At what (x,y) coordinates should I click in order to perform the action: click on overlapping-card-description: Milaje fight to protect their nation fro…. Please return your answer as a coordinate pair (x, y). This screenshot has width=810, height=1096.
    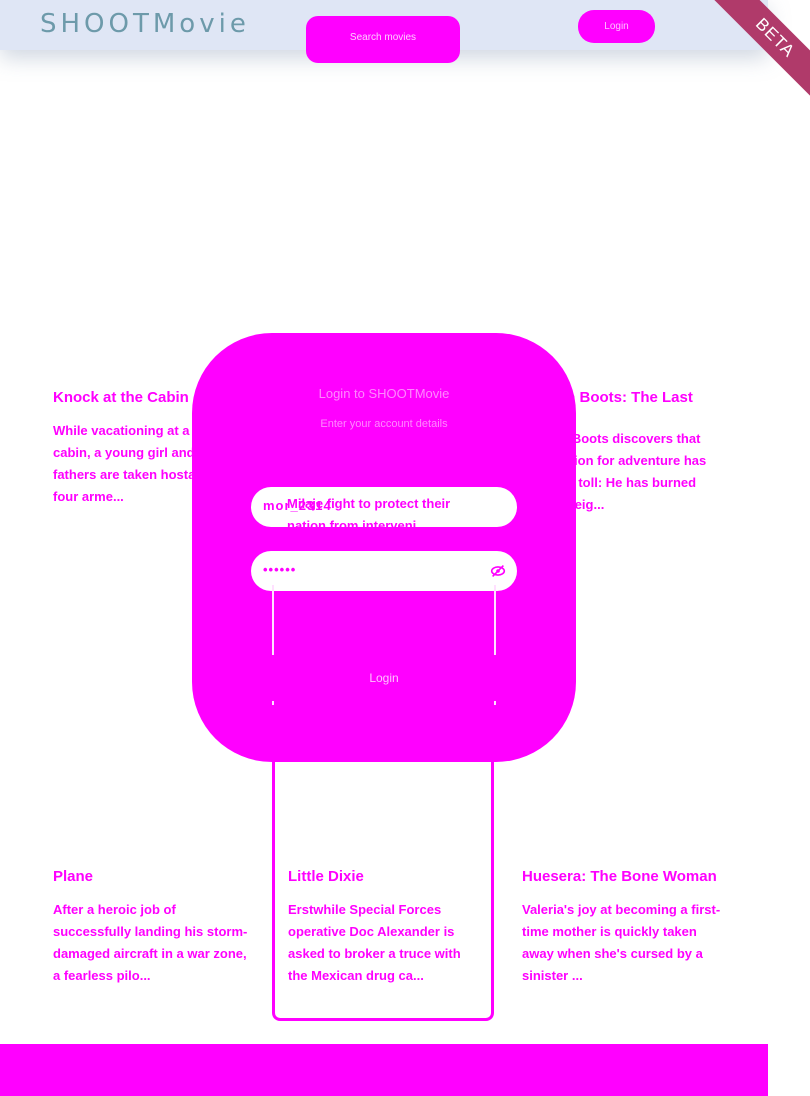
    Looking at the image, I should click on (369, 514).